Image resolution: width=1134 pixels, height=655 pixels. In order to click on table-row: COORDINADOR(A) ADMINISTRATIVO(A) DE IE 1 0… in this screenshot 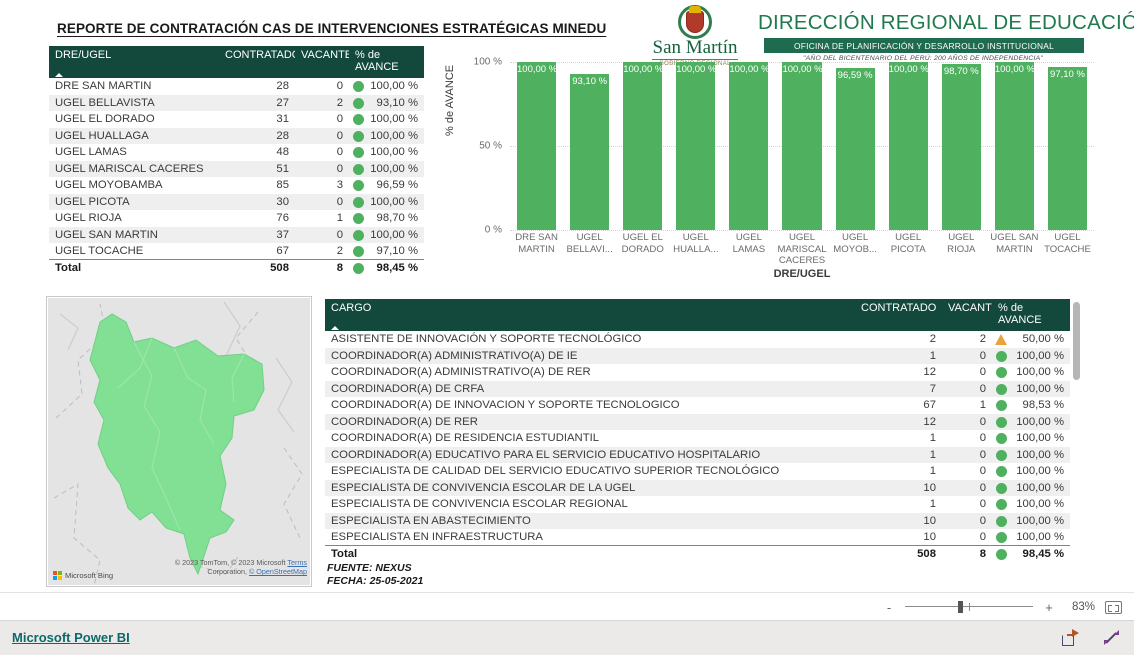, I will do `click(697, 355)`.